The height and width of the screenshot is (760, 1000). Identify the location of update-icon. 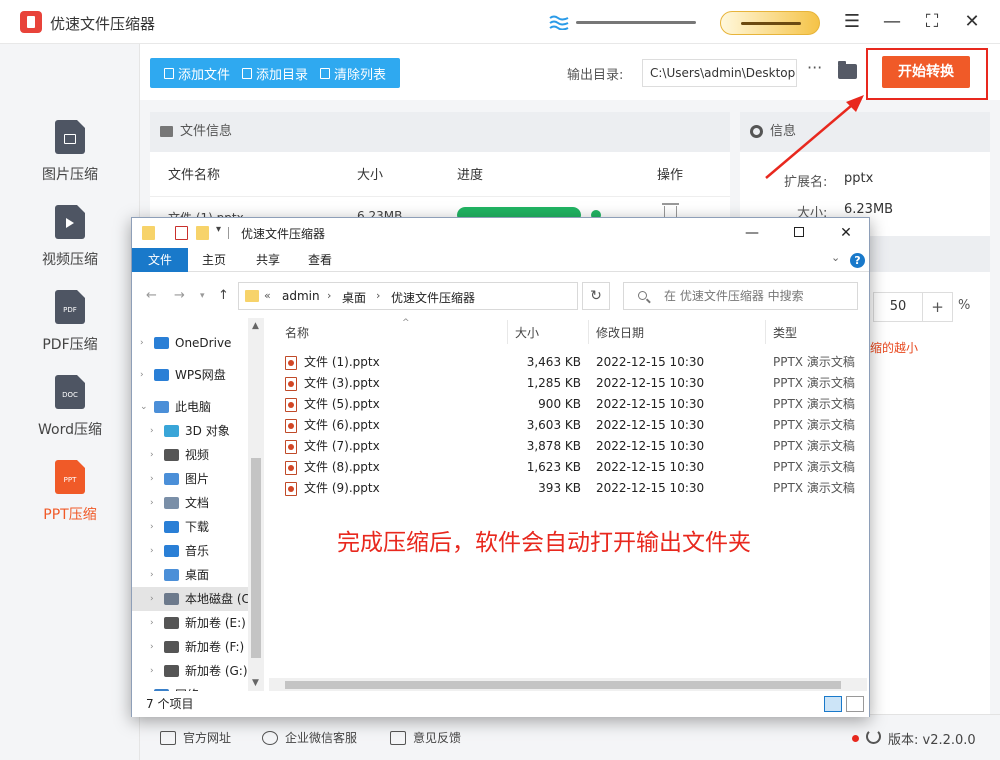
(873, 736).